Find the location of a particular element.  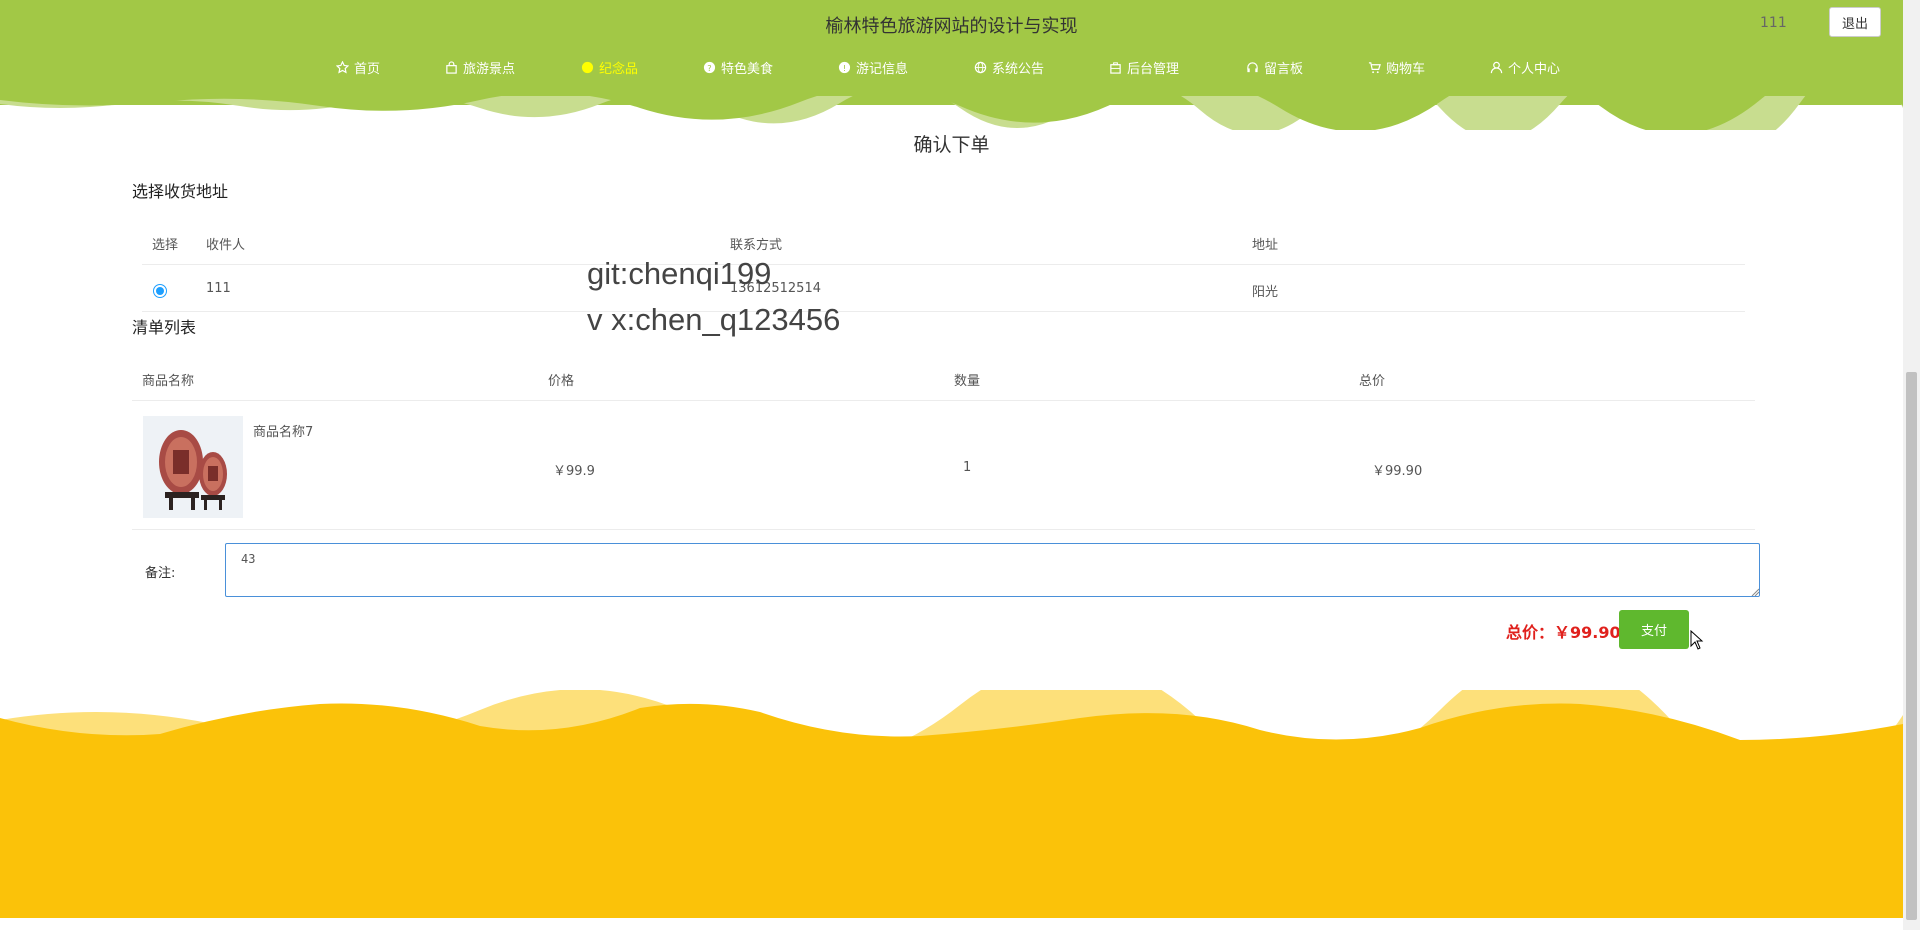

nav-label: 购物车 is located at coordinates (1406, 69).